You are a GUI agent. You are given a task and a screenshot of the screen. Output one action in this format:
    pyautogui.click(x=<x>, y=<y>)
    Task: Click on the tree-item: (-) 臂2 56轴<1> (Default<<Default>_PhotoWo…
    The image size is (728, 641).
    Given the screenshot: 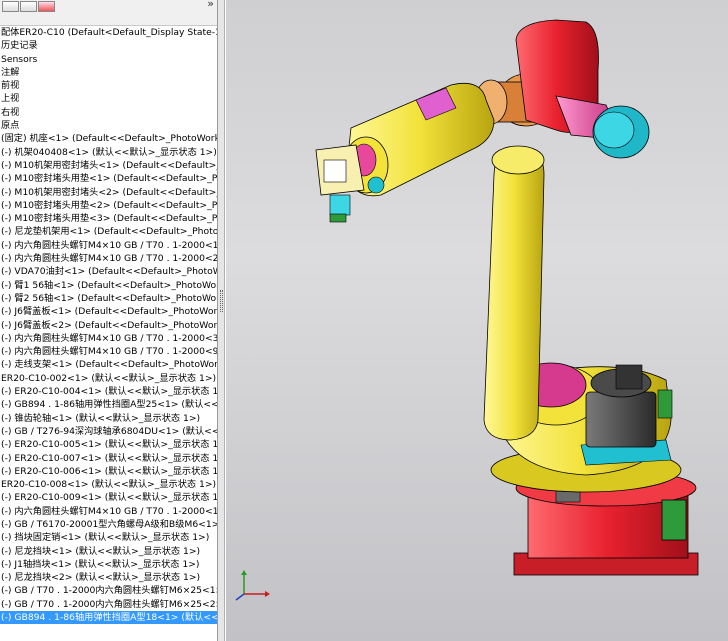 What is the action you would take?
    pyautogui.click(x=108, y=298)
    